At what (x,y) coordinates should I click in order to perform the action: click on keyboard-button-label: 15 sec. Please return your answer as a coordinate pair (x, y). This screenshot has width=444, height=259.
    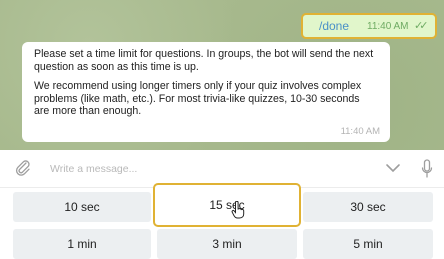
    Looking at the image, I should click on (227, 205).